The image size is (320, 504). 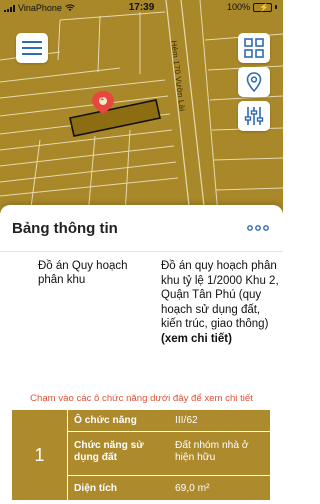 I want to click on card-row-value: 69,0 m², so click(x=192, y=488).